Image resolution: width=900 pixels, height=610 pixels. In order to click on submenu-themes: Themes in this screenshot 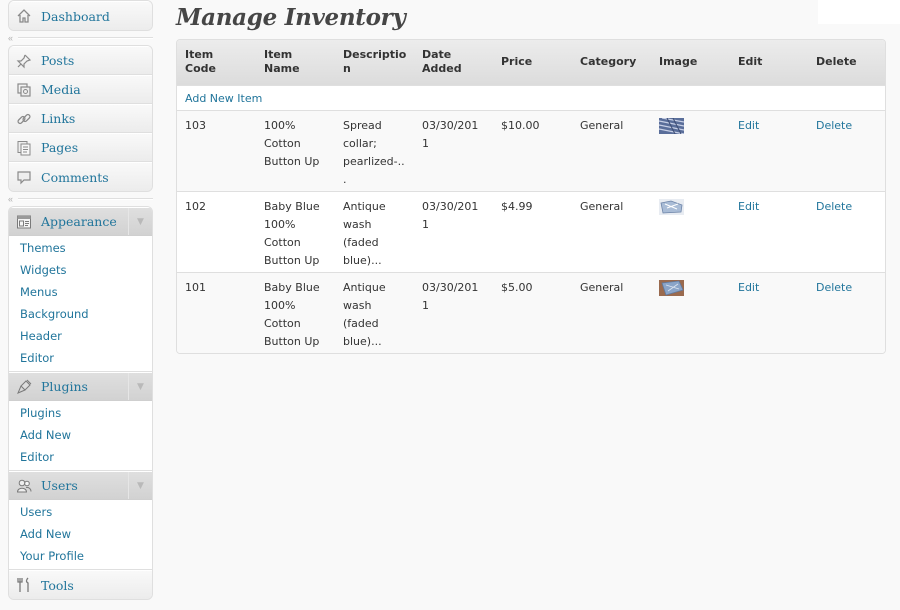, I will do `click(80, 248)`.